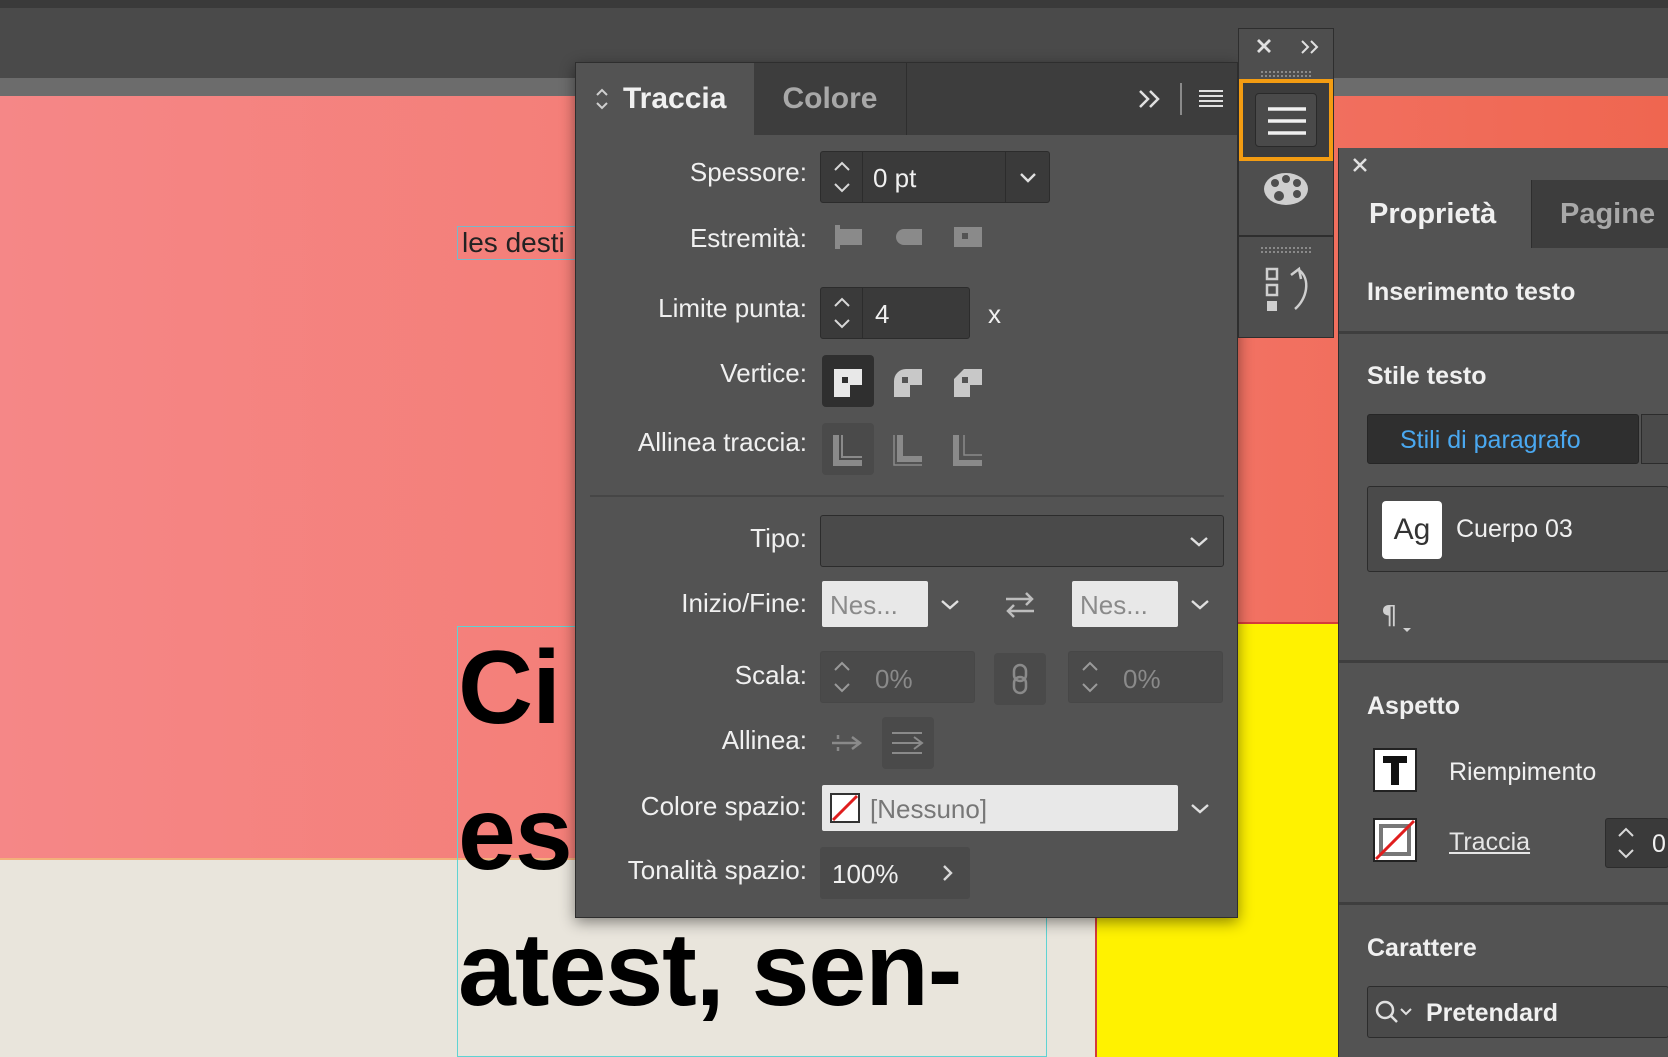 This screenshot has width=1668, height=1057. What do you see at coordinates (515, 834) in the screenshot?
I see `headline-line-2: es` at bounding box center [515, 834].